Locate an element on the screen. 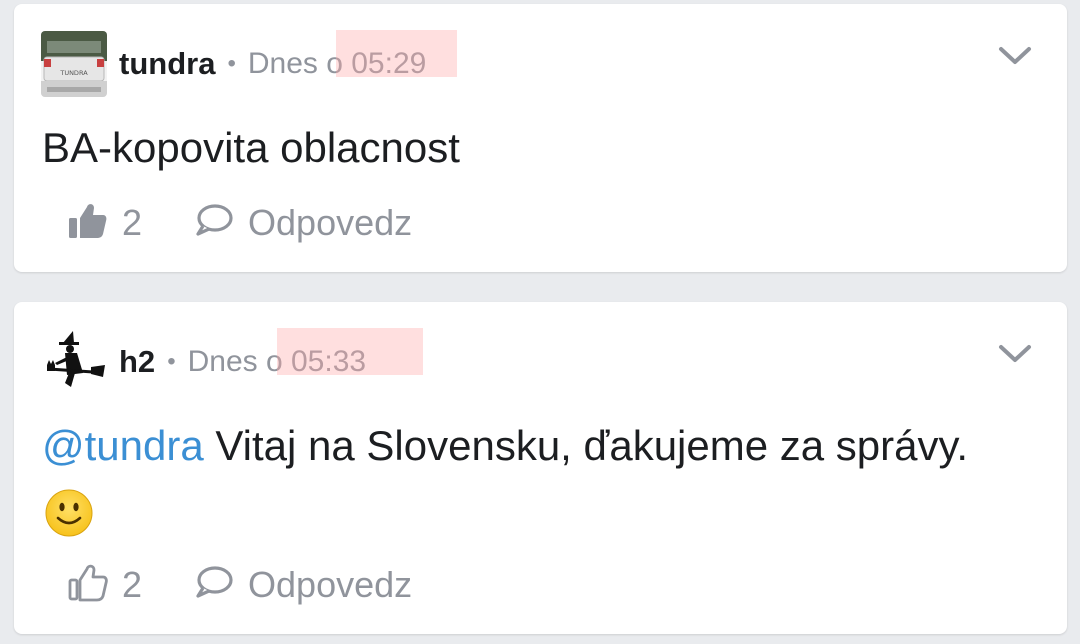 The image size is (1080, 644). comment-message: Vitaj na Slovensku, ďakujeme za správy. is located at coordinates (592, 445).